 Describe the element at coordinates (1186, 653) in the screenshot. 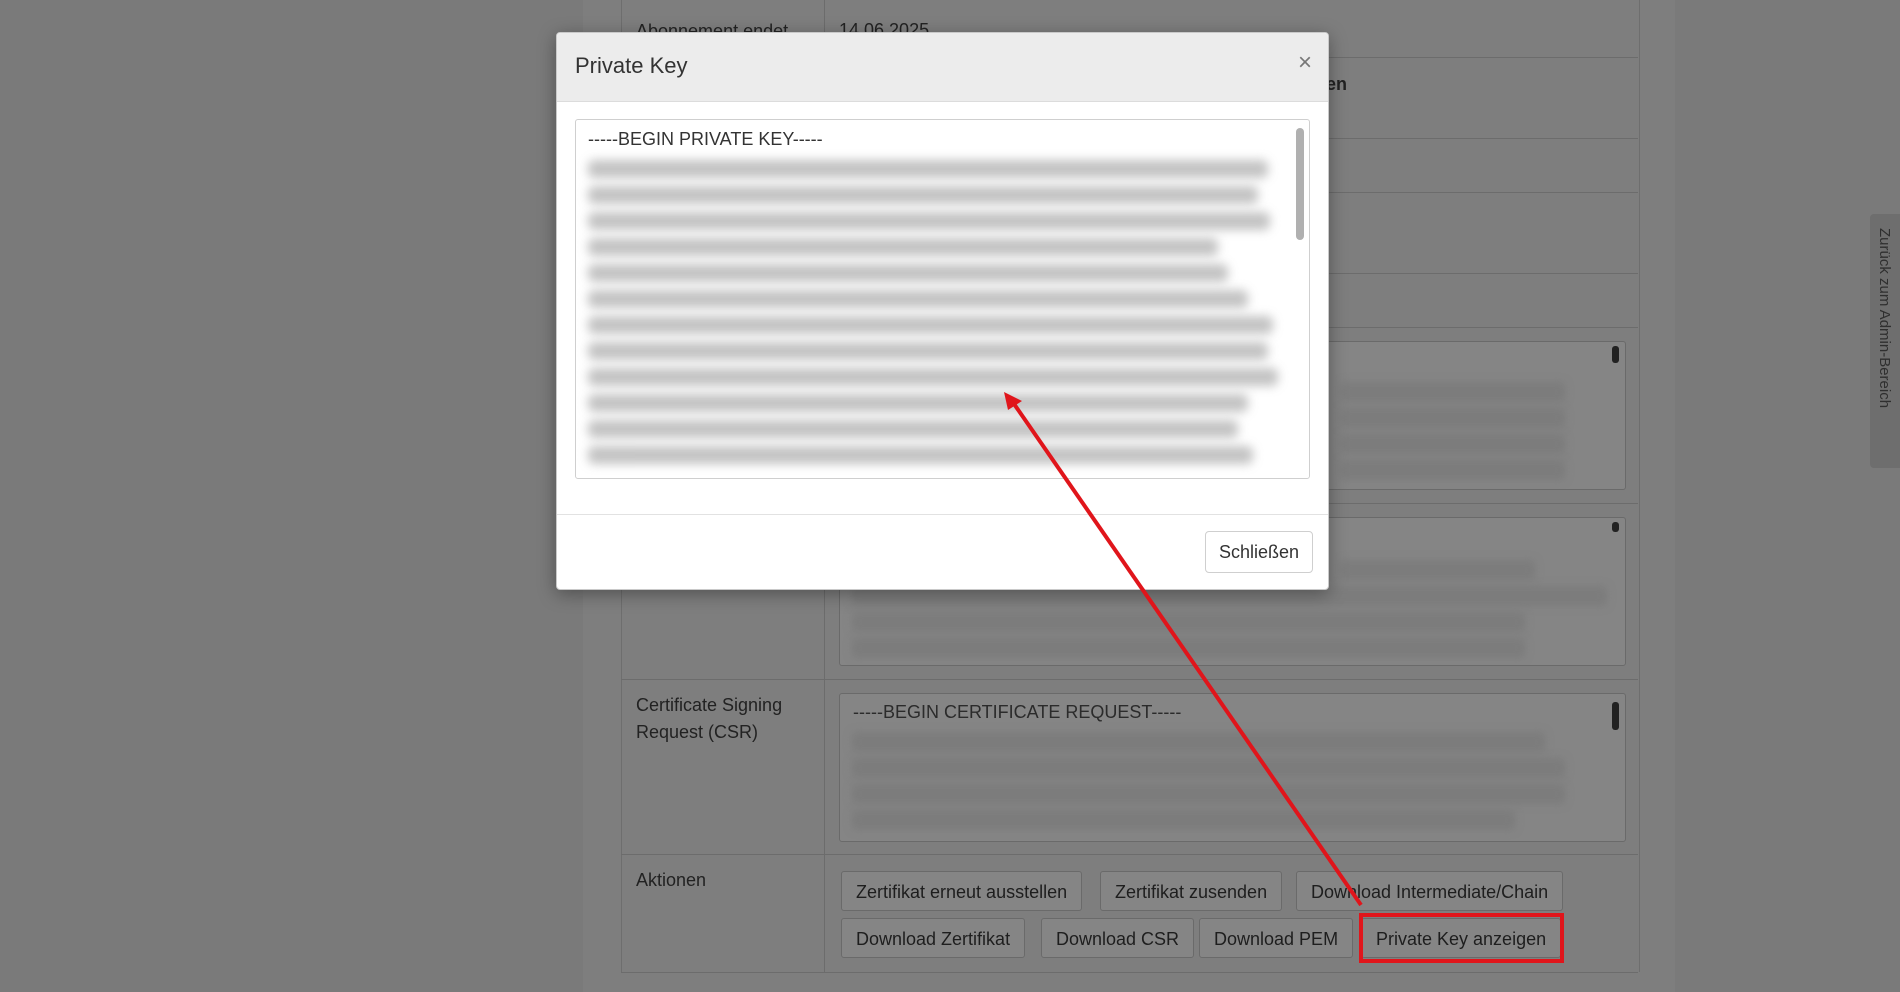

I see `annotation-arrow-line` at that location.